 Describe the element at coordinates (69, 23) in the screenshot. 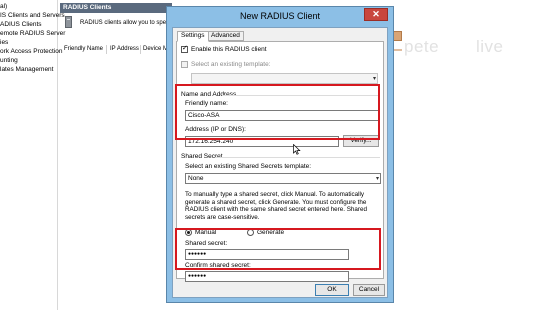

I see `server-icon` at that location.